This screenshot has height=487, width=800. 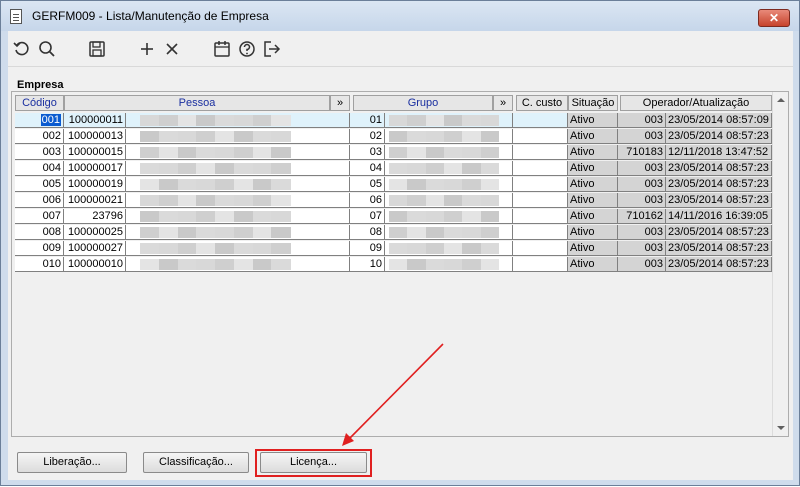 I want to click on cell-grupo: 06, so click(x=367, y=200).